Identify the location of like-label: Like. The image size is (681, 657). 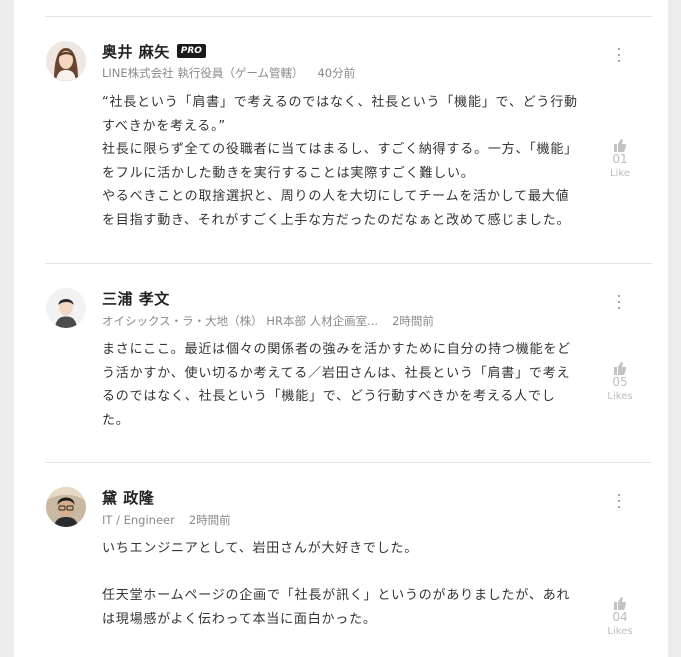
(620, 173).